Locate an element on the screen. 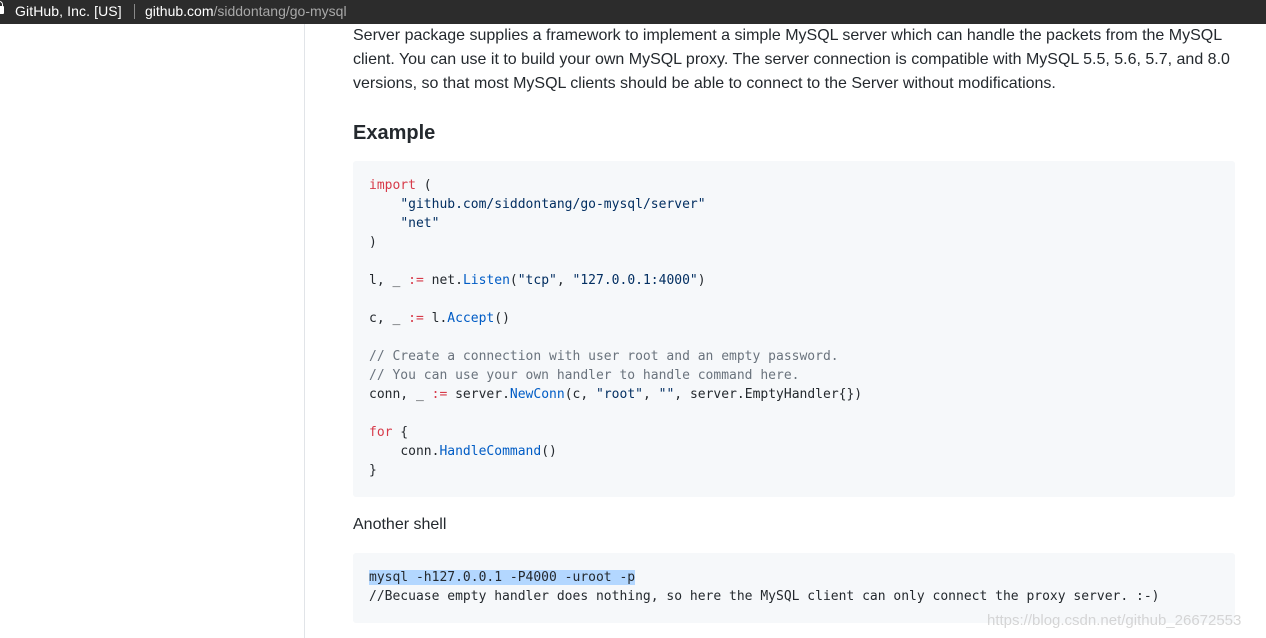  url-path: /siddontang/go-mysql is located at coordinates (280, 11).